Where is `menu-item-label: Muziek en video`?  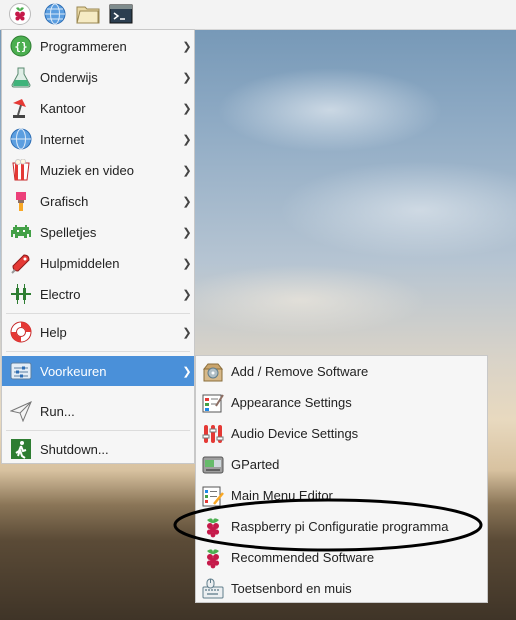
menu-item-label: Muziek en video is located at coordinates (87, 170).